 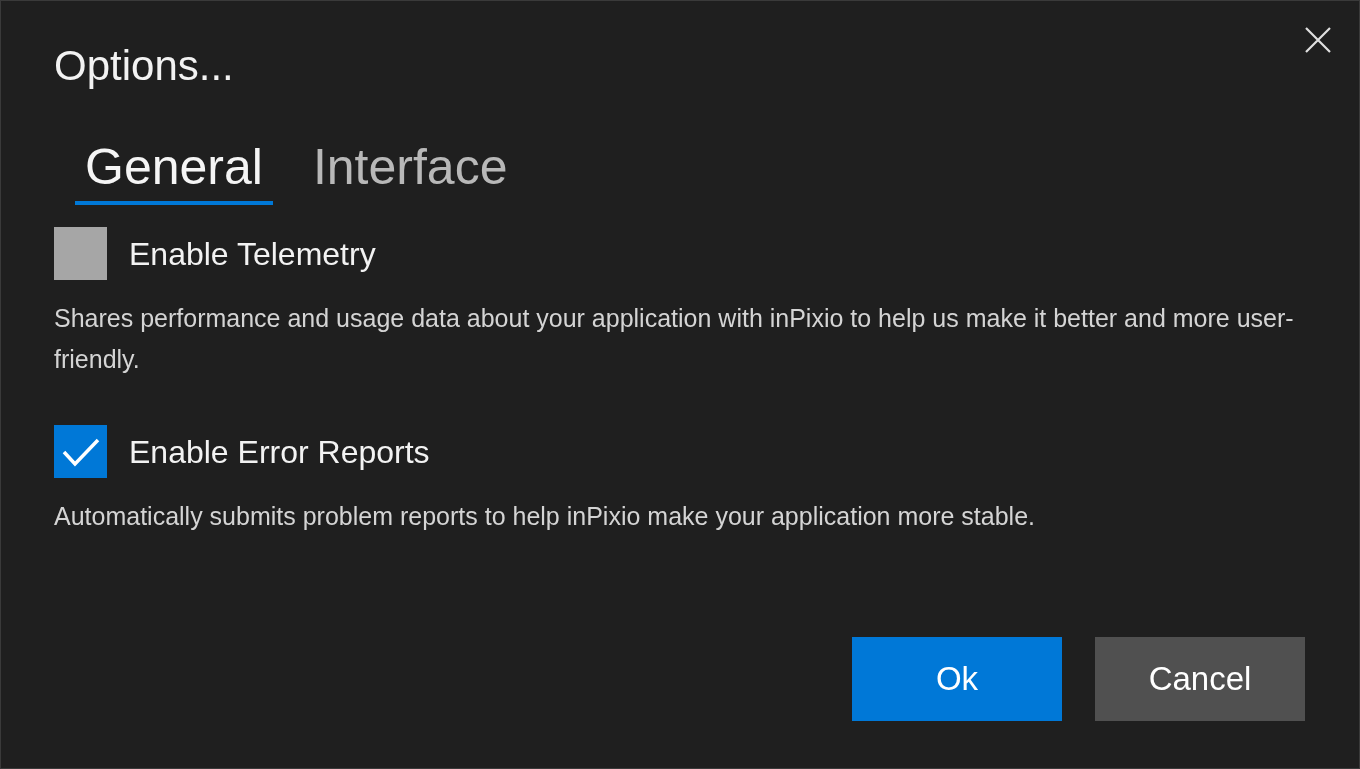 I want to click on close-icon, so click(x=1318, y=40).